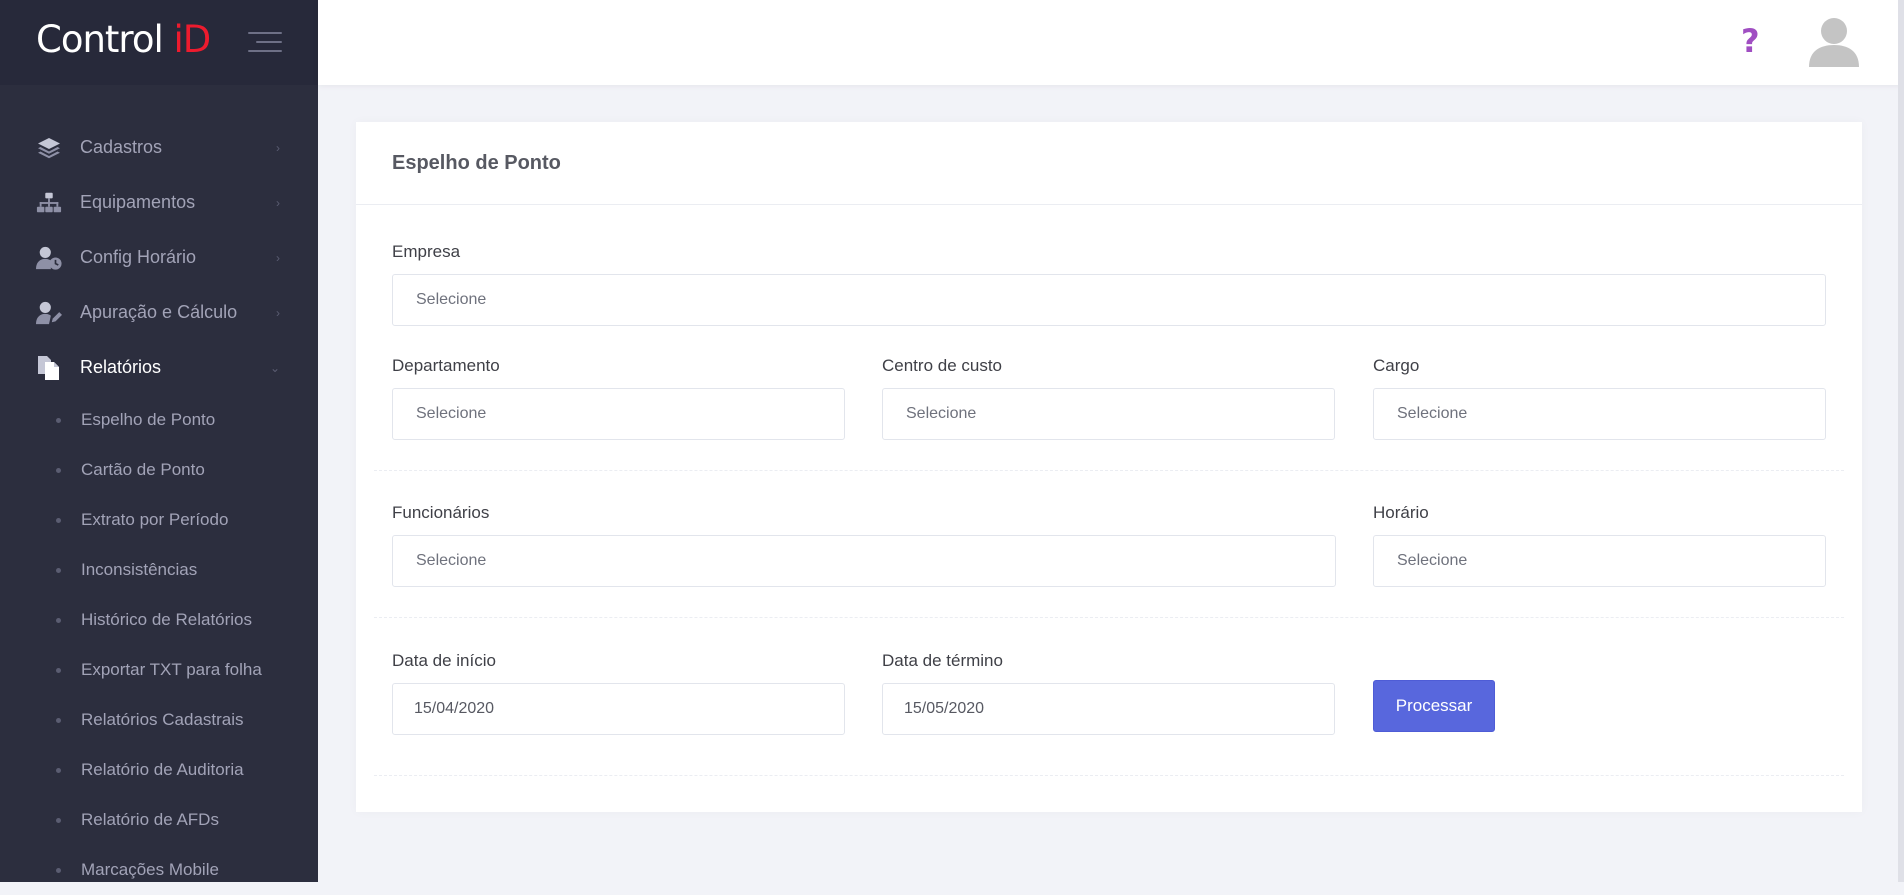 The width and height of the screenshot is (1904, 895). I want to click on submenu-item-afds: Relatório de AFDs, so click(159, 820).